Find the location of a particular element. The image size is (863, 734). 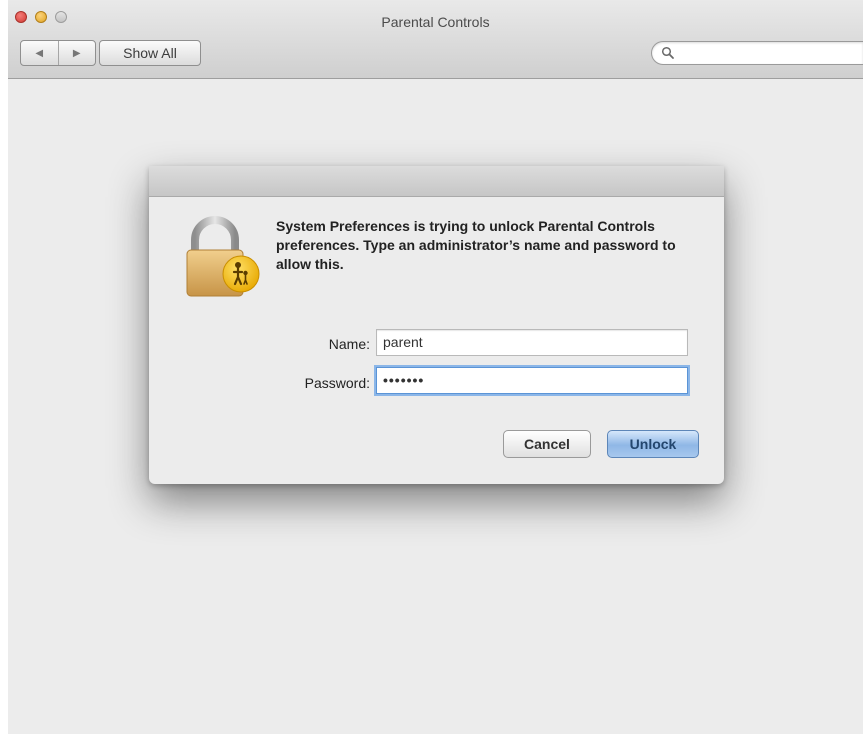

back-forward-control: ◀ ▶ is located at coordinates (58, 53).